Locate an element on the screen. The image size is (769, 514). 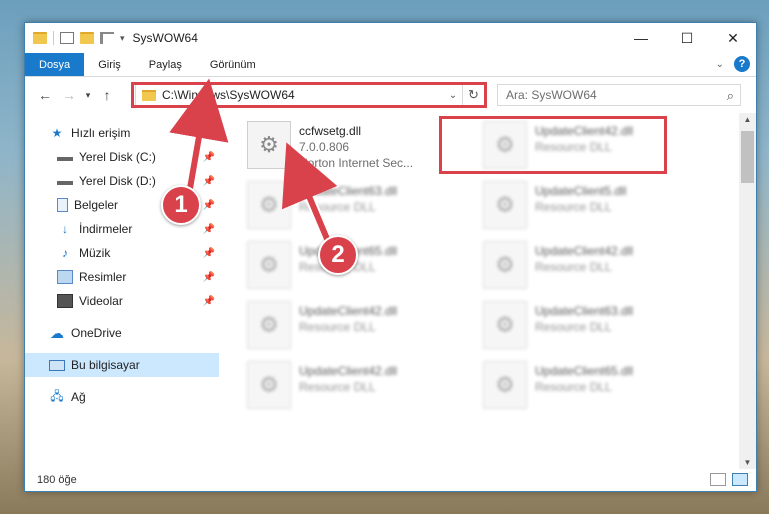
tab-gorunum: Görünüm is located at coordinates (233, 64).